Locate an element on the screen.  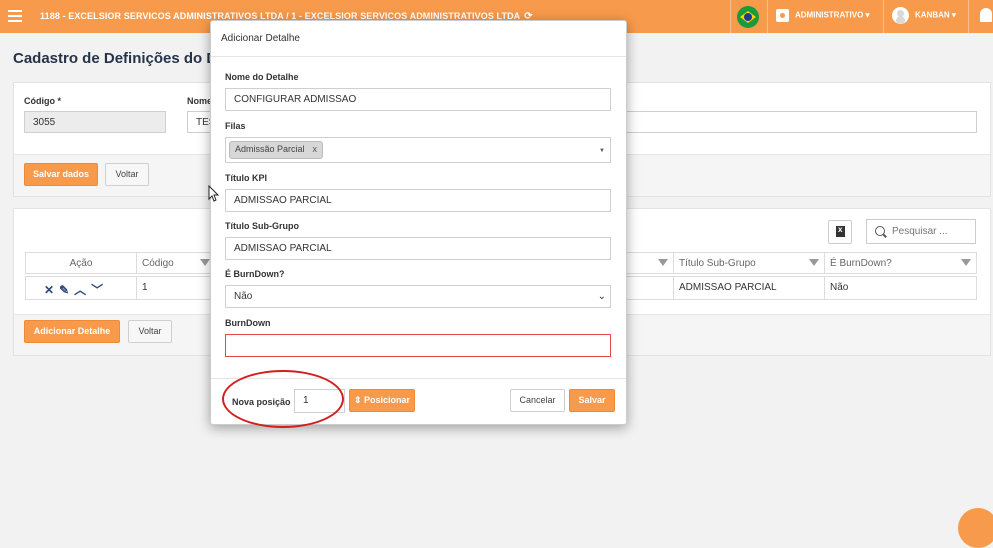
edit-icon: ✎ is located at coordinates (64, 290).